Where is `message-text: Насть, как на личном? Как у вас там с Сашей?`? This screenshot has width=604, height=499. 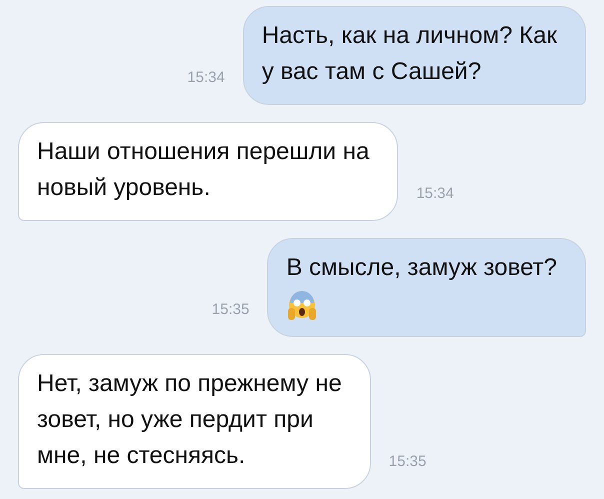 message-text: Насть, как на личном? Как у вас там с Сашей? is located at coordinates (409, 54).